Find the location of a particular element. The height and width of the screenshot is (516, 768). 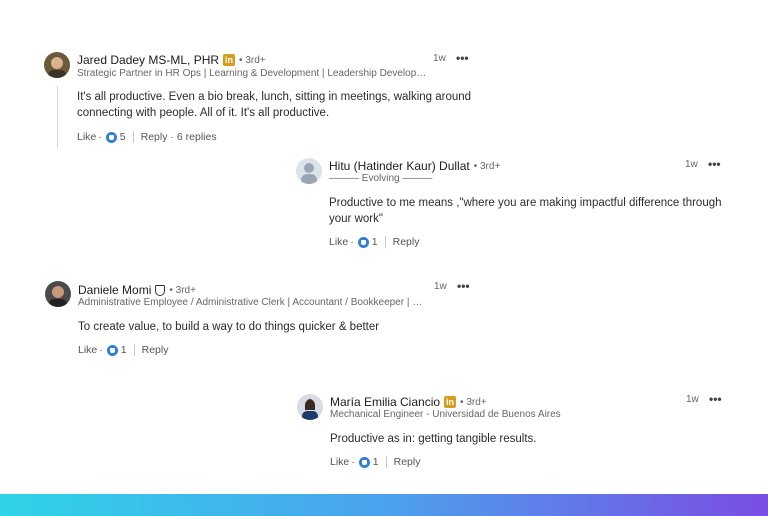

comment-actions: Like · 5 Reply · 6 replies is located at coordinates (147, 137).